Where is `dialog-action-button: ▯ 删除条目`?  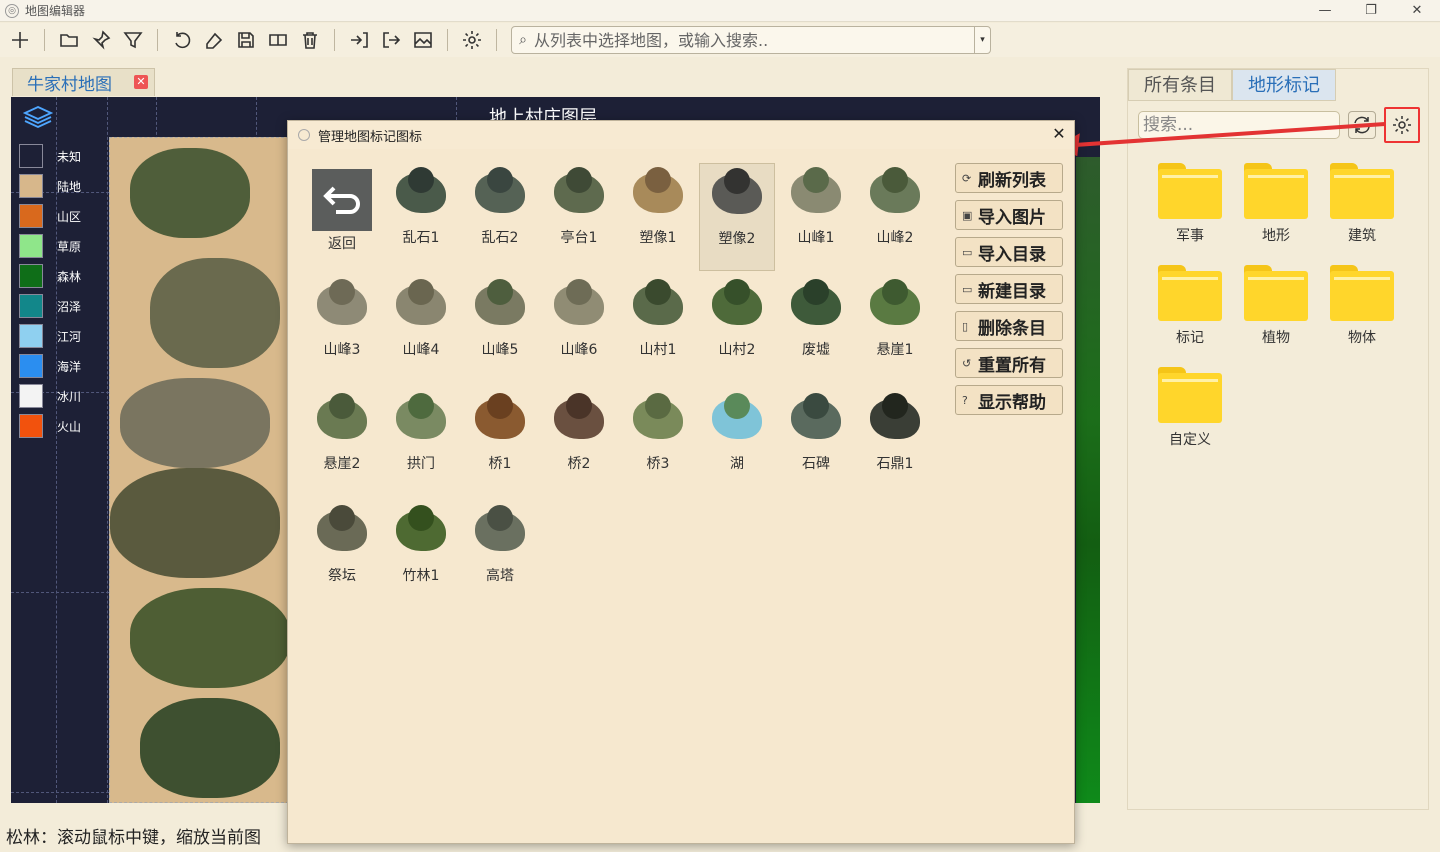
dialog-action-button: ▯ 删除条目 is located at coordinates (1009, 326).